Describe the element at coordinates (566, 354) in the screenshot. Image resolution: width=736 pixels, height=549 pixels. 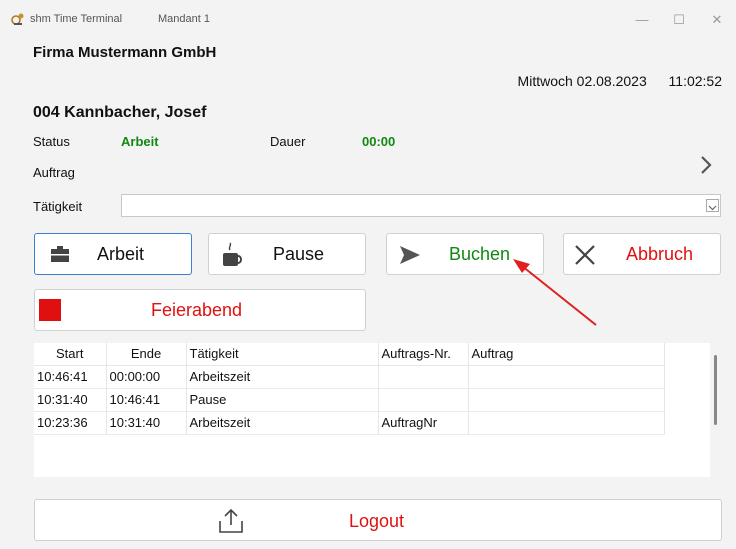
I see `column-header-auftrag: Auftrag` at that location.